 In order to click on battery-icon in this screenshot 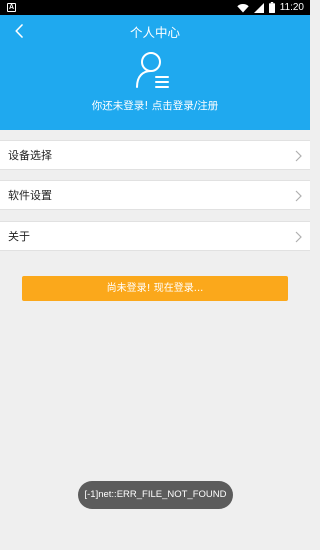, I will do `click(271, 7)`.